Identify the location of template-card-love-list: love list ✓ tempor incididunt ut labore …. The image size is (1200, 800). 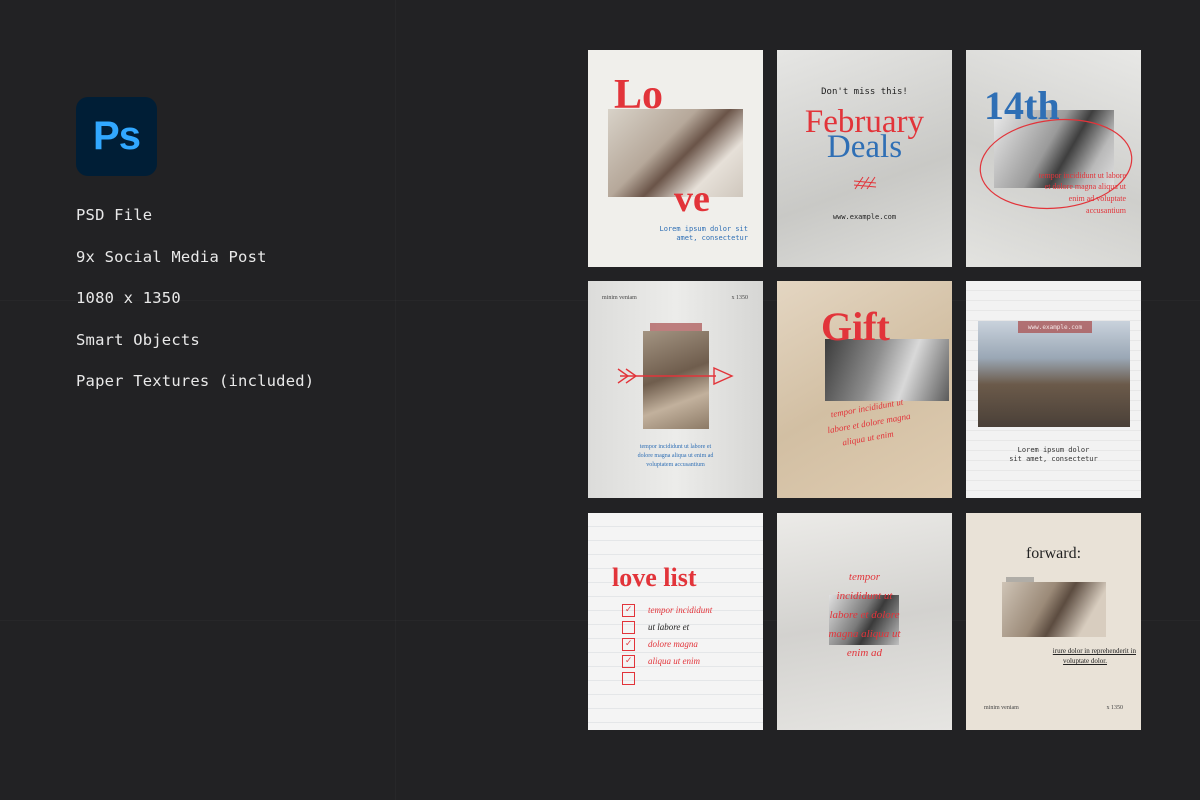
(675, 621).